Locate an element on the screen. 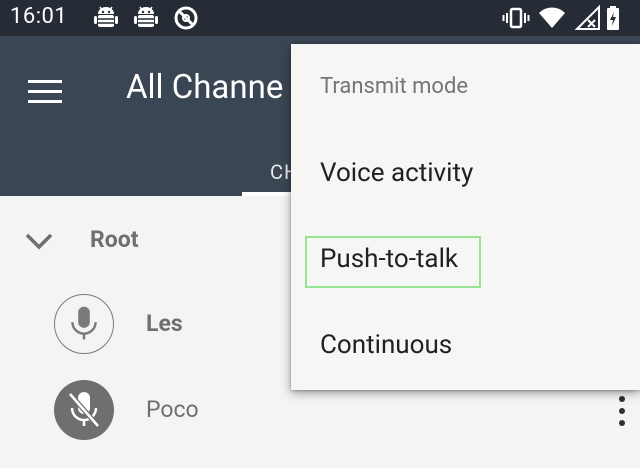 The image size is (640, 468). wifi-icon is located at coordinates (552, 18).